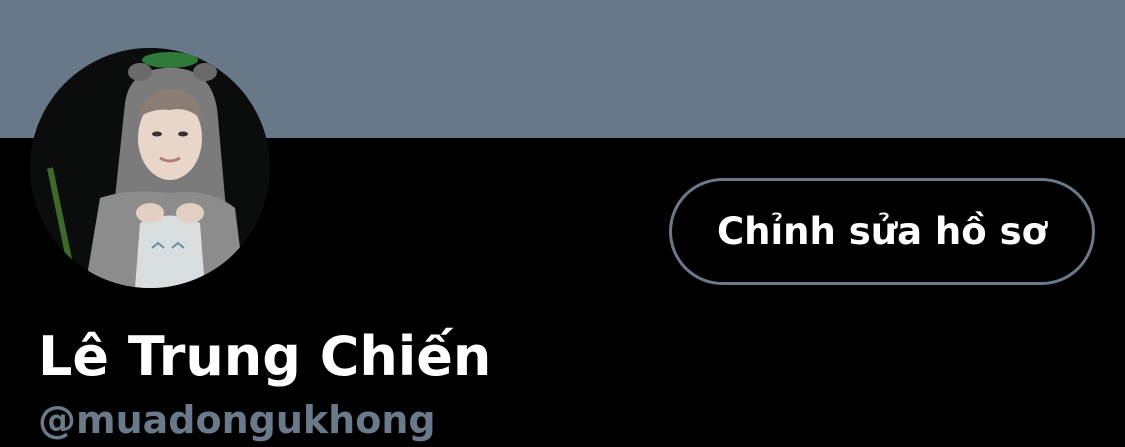 The image size is (1125, 447). What do you see at coordinates (237, 420) in the screenshot?
I see `profile-handle: @muadongukhong` at bounding box center [237, 420].